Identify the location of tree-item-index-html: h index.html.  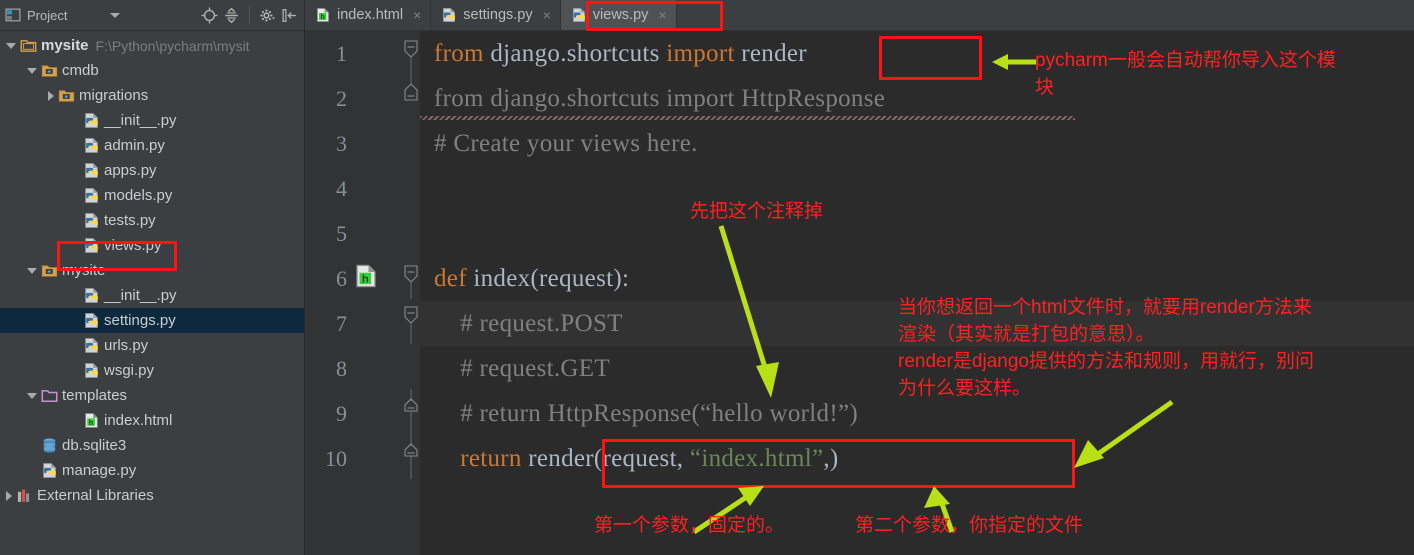
(152, 420).